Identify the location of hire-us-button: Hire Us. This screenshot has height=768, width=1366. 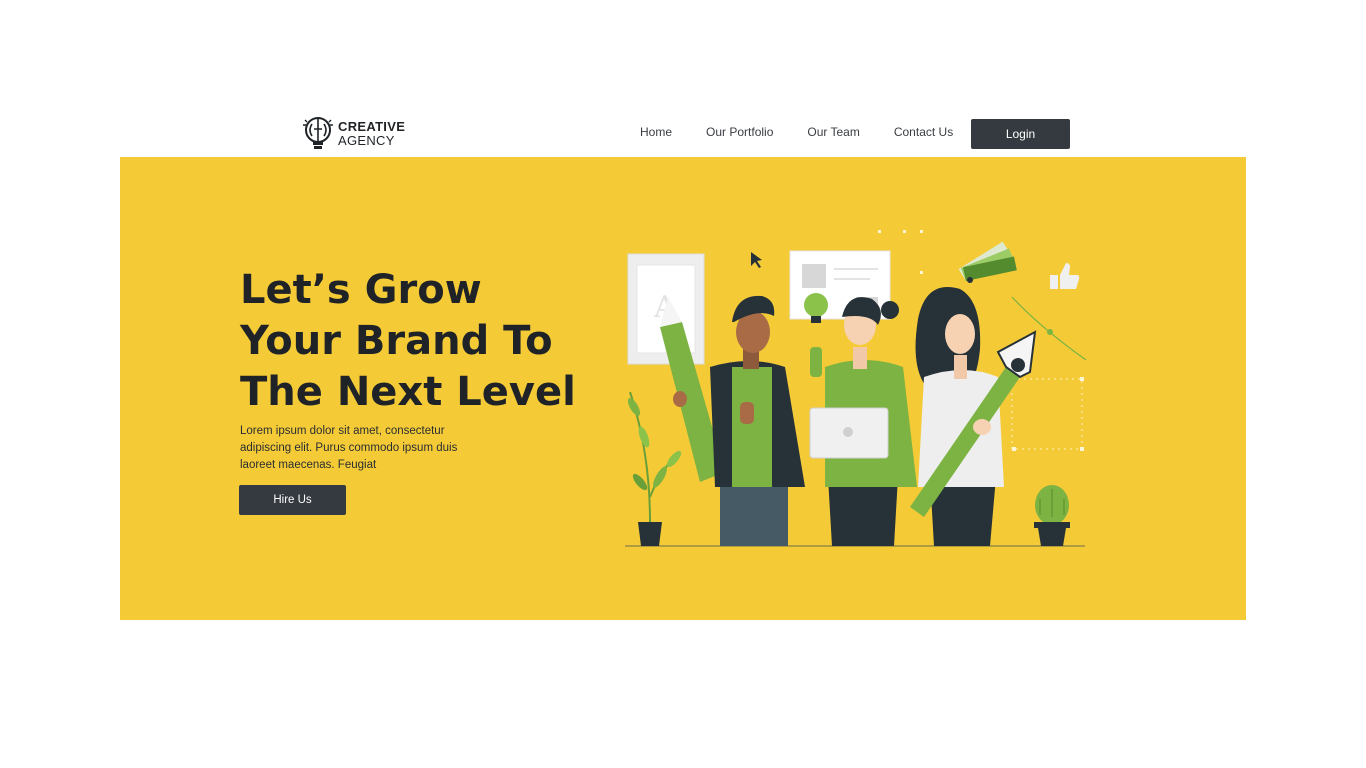
(292, 500).